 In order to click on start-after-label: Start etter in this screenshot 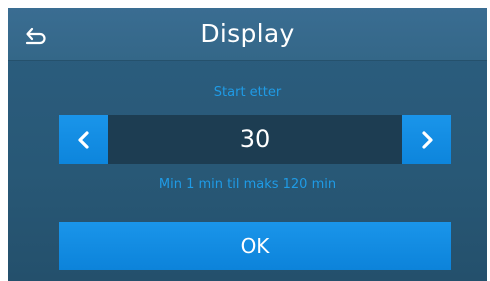, I will do `click(247, 92)`.